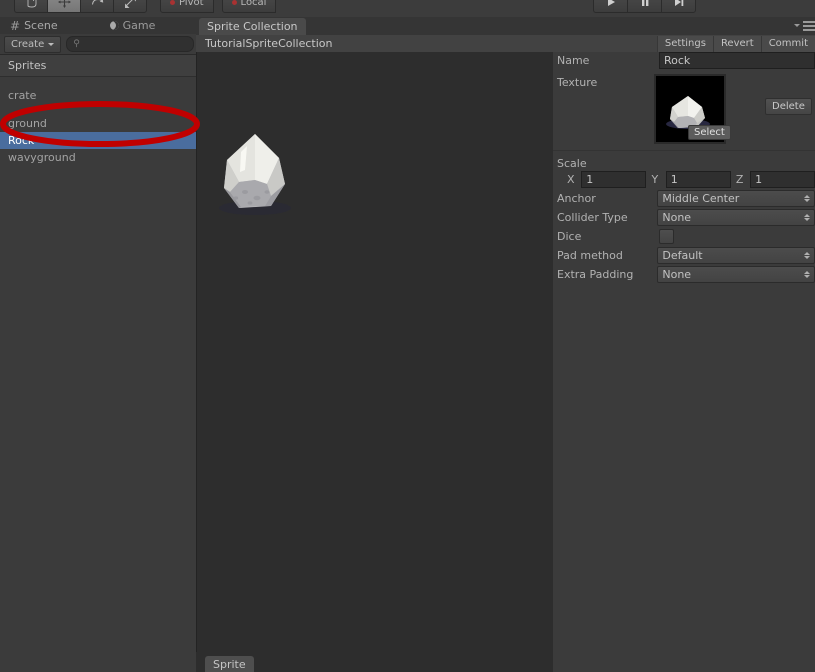  Describe the element at coordinates (576, 198) in the screenshot. I see `anchor-label: Anchor` at that location.